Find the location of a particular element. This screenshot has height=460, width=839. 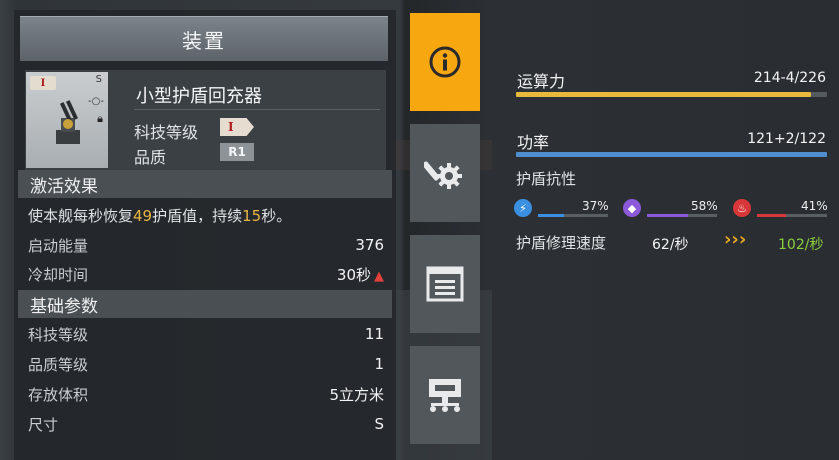

quality-label: 品质 is located at coordinates (150, 157).